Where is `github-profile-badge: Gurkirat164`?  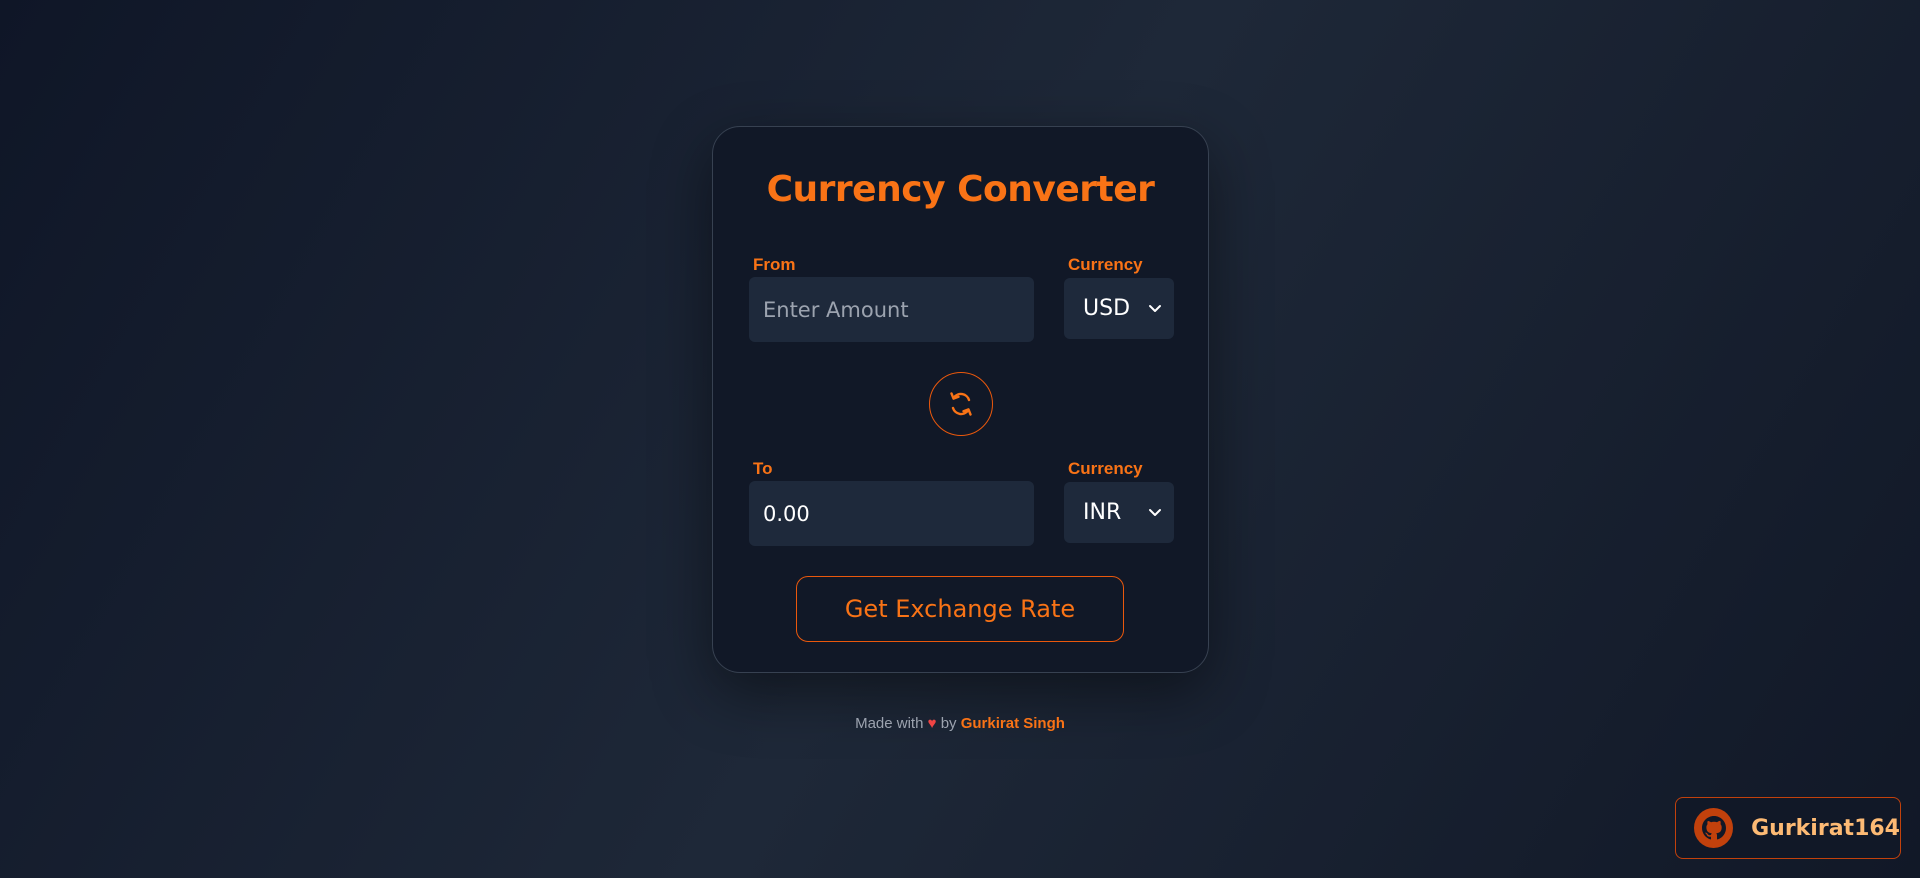
github-profile-badge: Gurkirat164 is located at coordinates (1788, 828).